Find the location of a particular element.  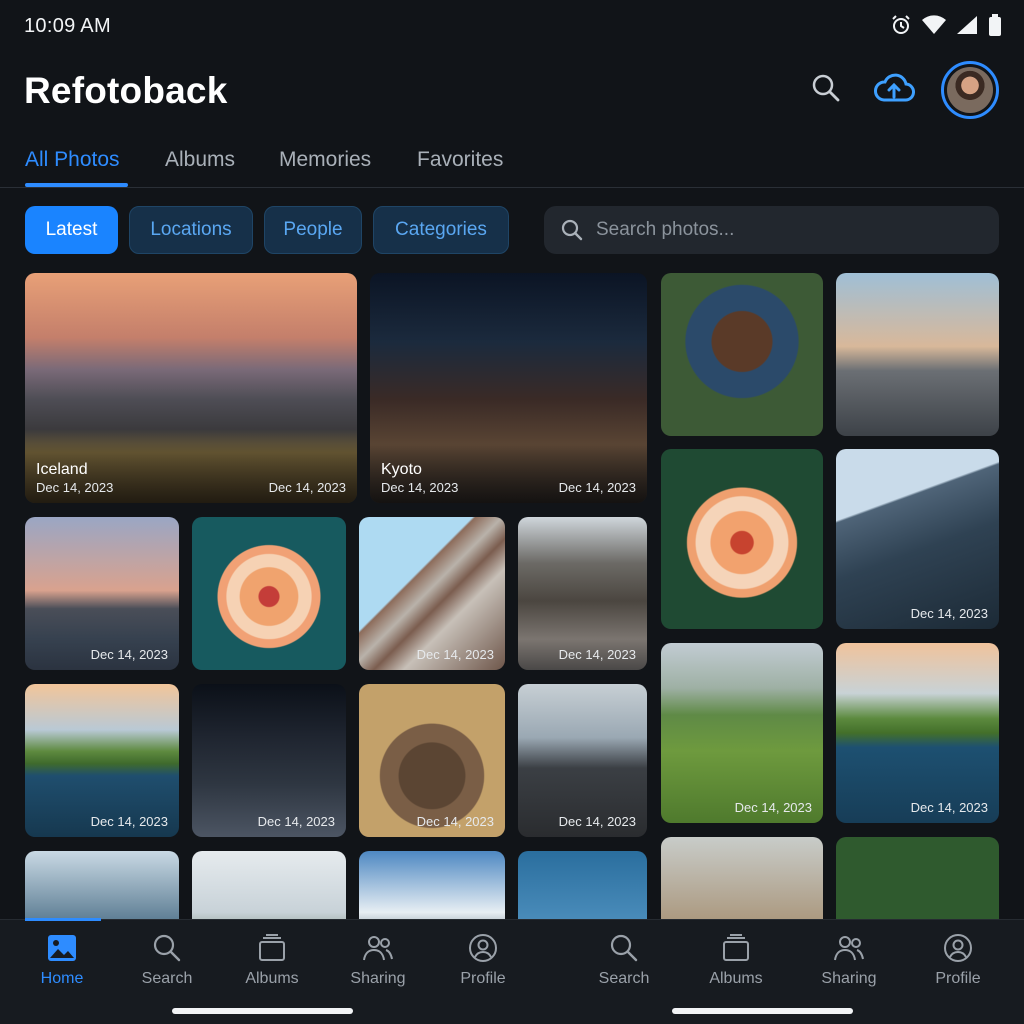

nav-albums-2: Albums is located at coordinates (736, 962).